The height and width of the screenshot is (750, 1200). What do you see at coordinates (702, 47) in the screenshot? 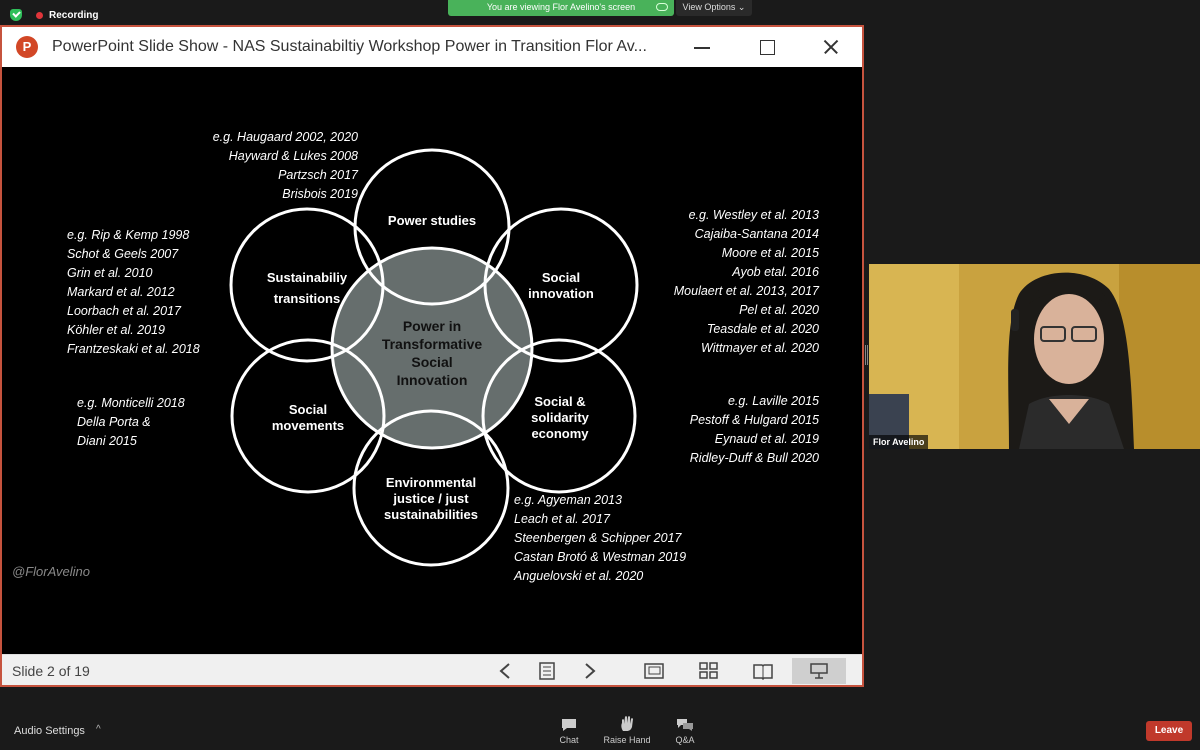
I see `minimize-button` at bounding box center [702, 47].